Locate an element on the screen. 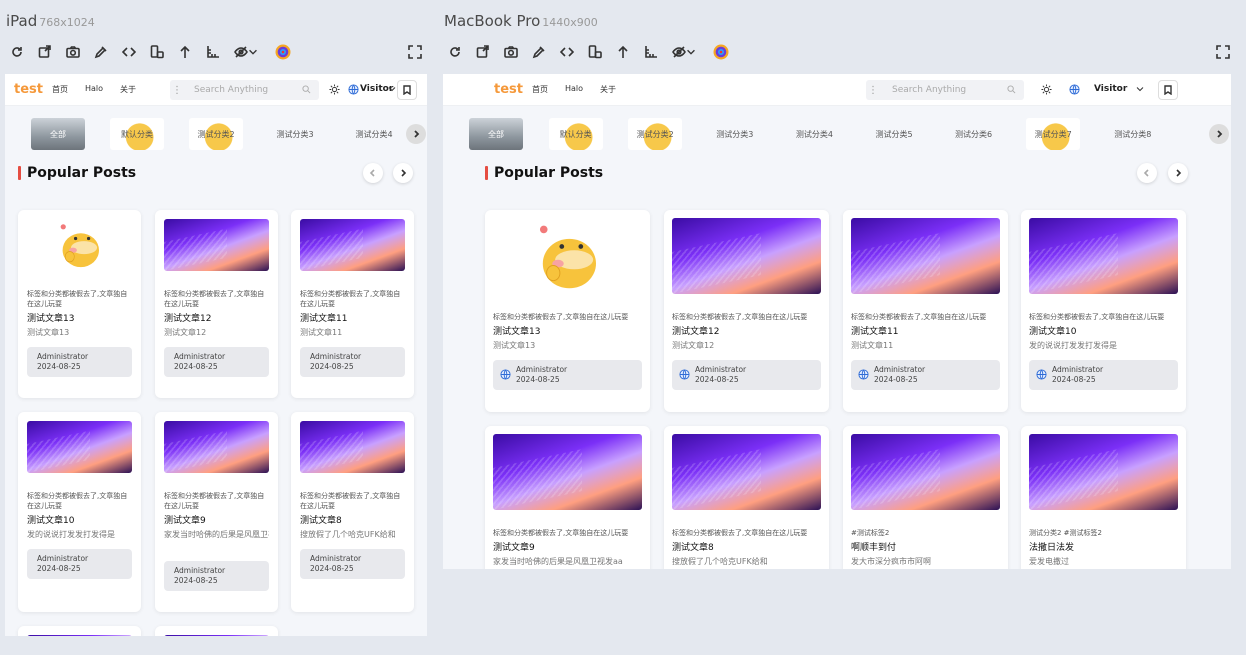 This screenshot has width=1246, height=655. post-card: #测试标签2 啊顺丰到付 发大市深分疯市市阿啊 is located at coordinates (925, 497).